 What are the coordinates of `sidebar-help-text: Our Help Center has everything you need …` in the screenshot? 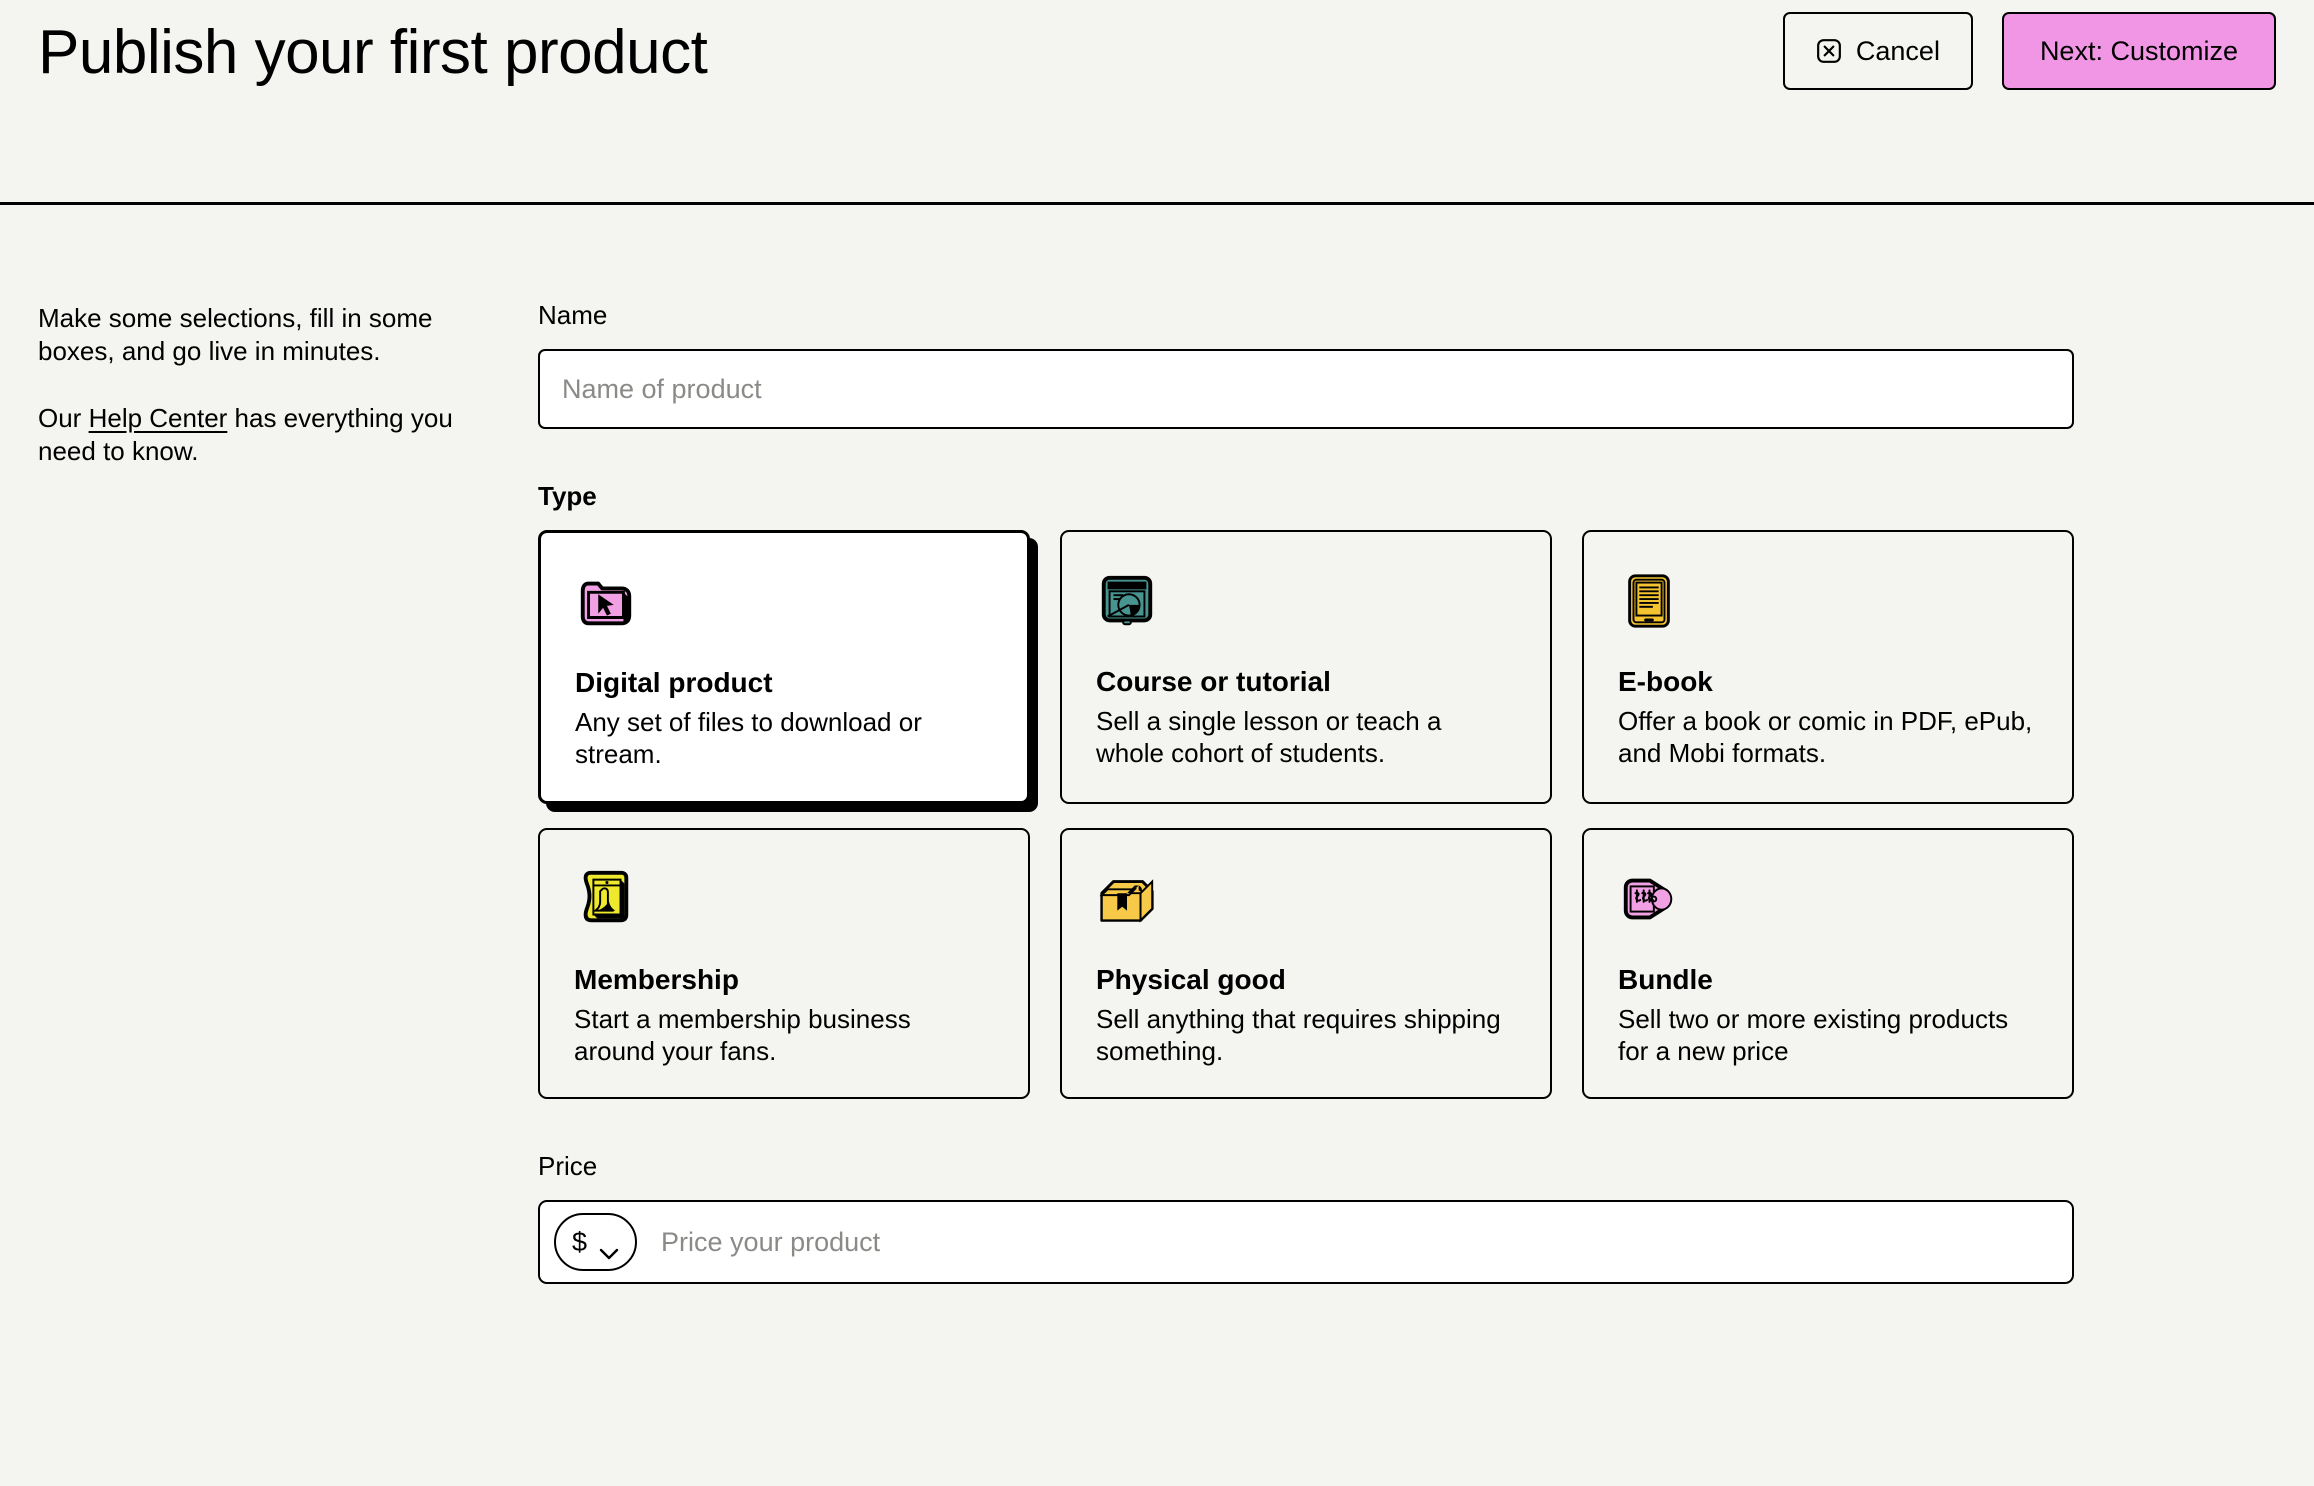 It's located at (248, 435).